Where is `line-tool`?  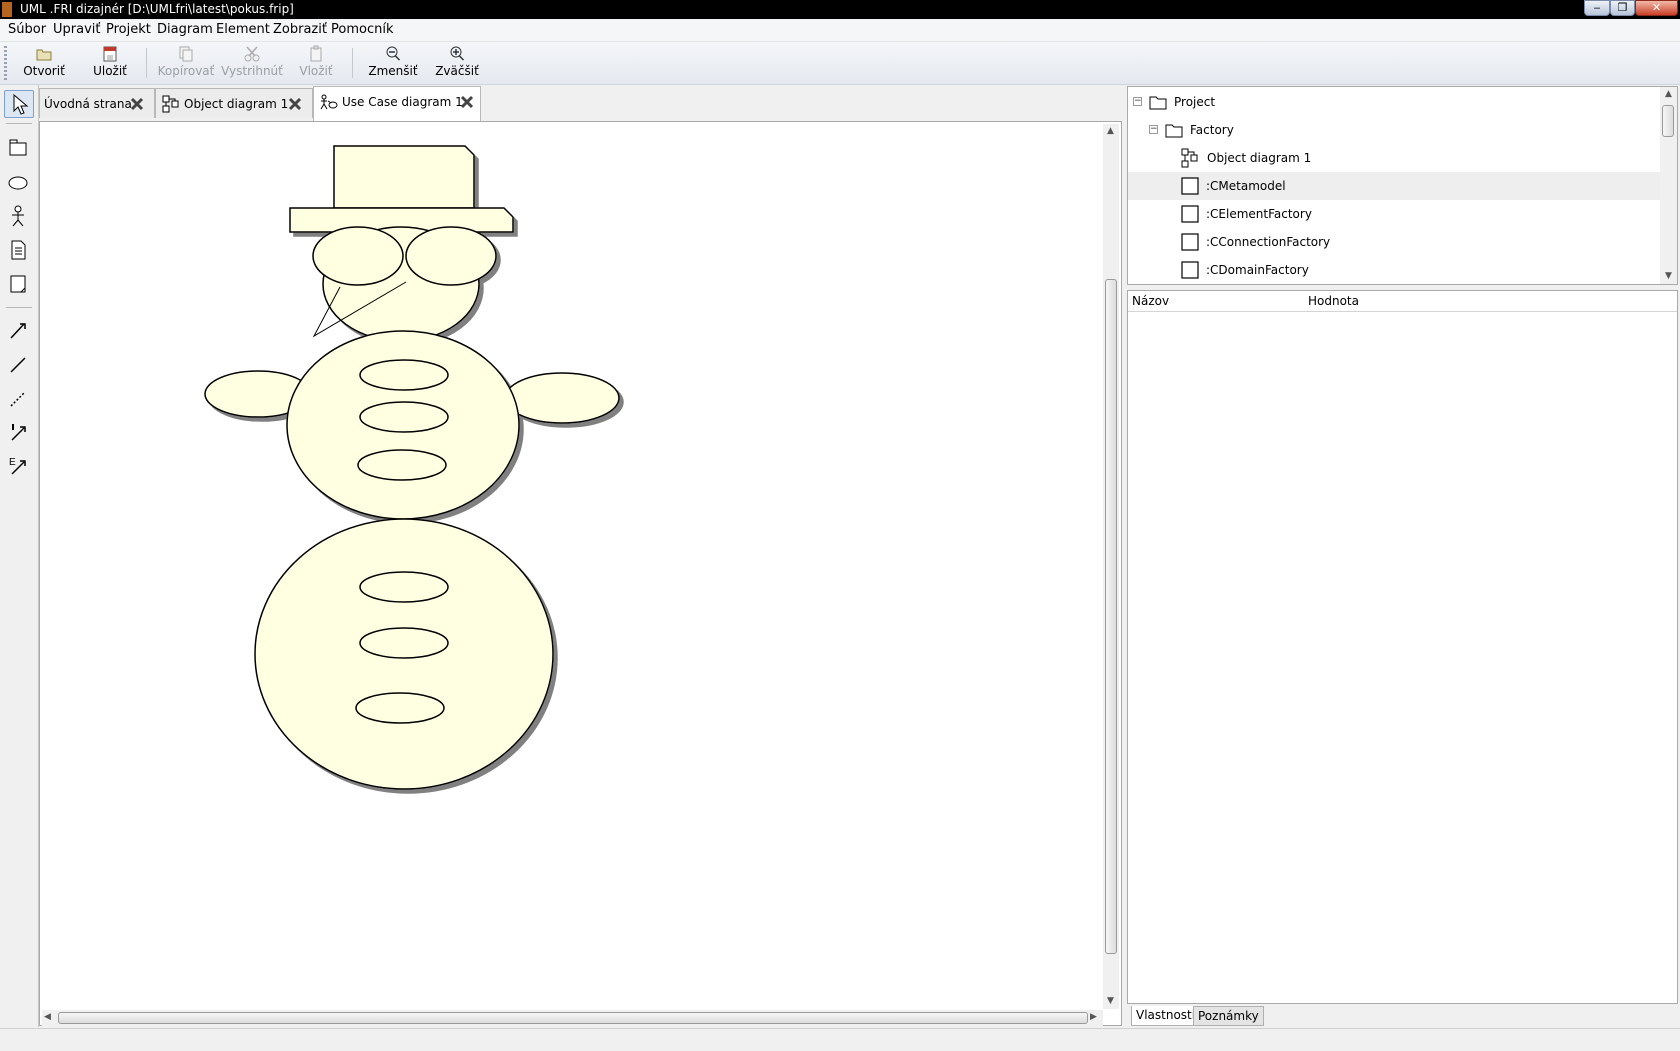
line-tool is located at coordinates (19, 365).